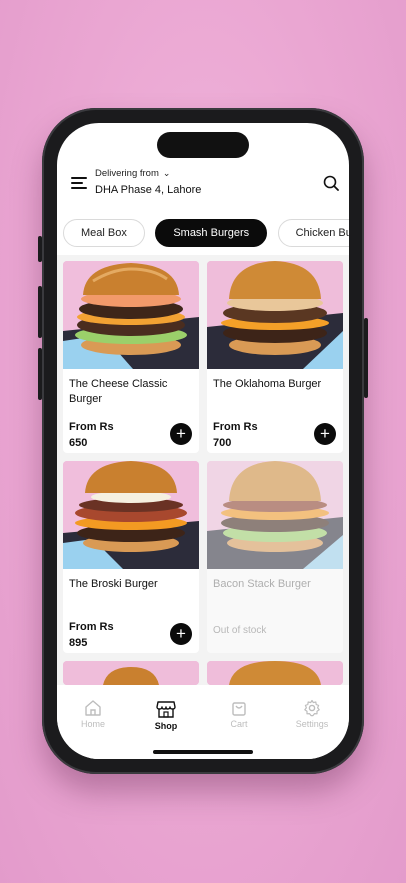  I want to click on chevron-down-icon: ⌄, so click(166, 173).